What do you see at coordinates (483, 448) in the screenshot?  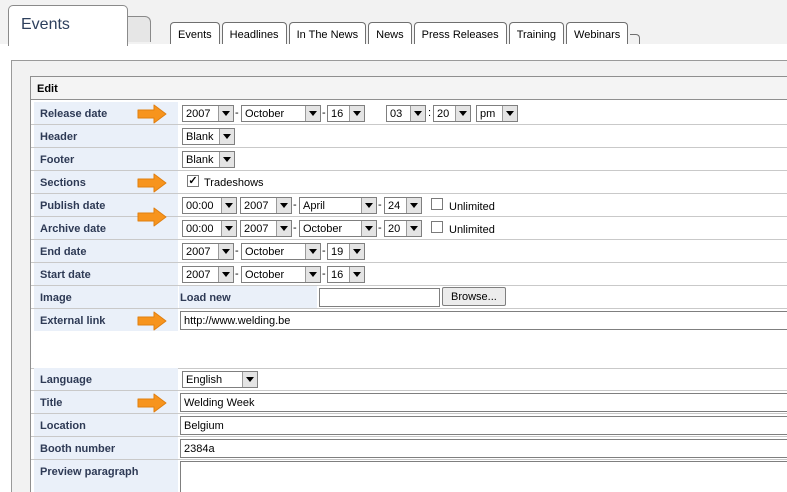 I see `booth-number-input: 2384a` at bounding box center [483, 448].